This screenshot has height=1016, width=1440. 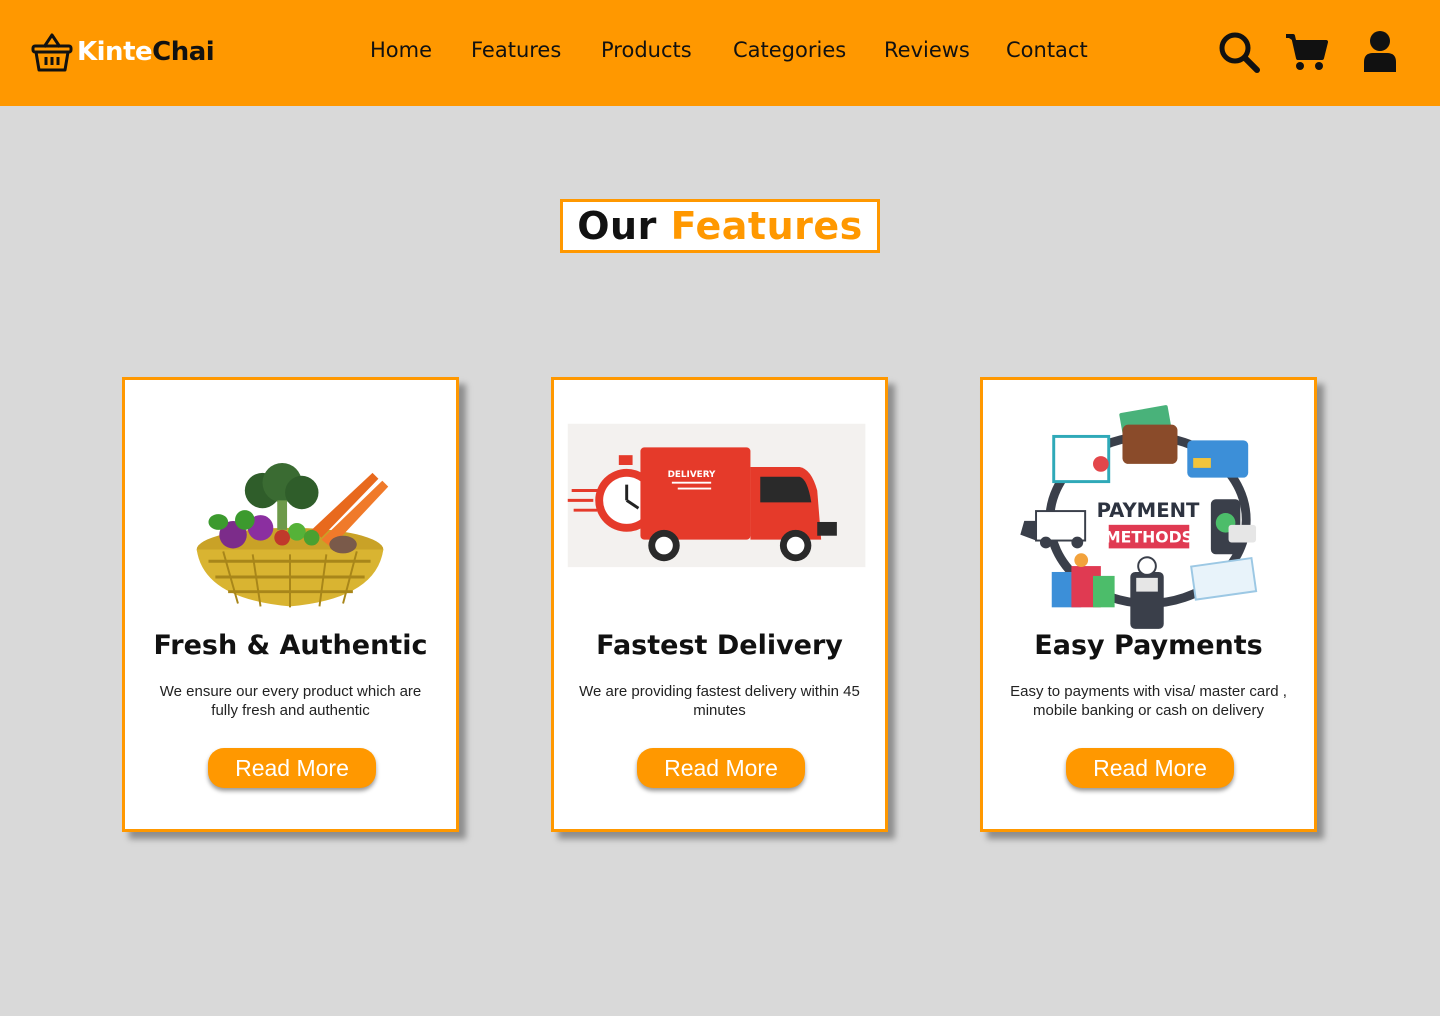 I want to click on payment-methods-image: PAYMENT METHODS, so click(x=1139, y=517).